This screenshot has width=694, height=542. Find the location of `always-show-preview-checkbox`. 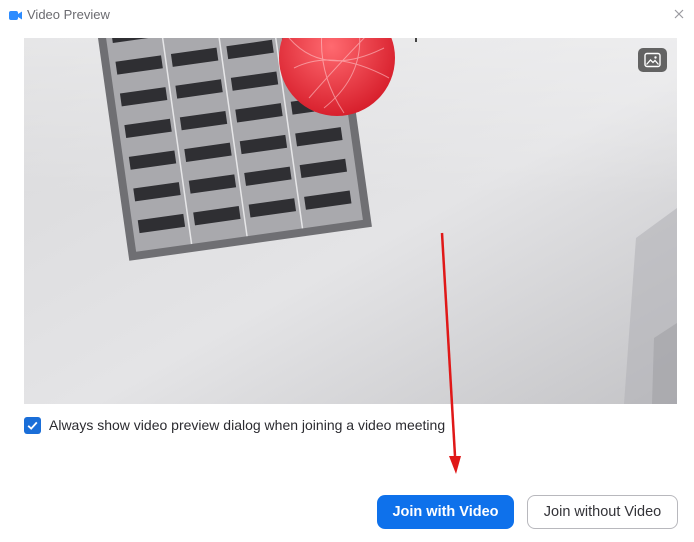

always-show-preview-checkbox is located at coordinates (32, 425).